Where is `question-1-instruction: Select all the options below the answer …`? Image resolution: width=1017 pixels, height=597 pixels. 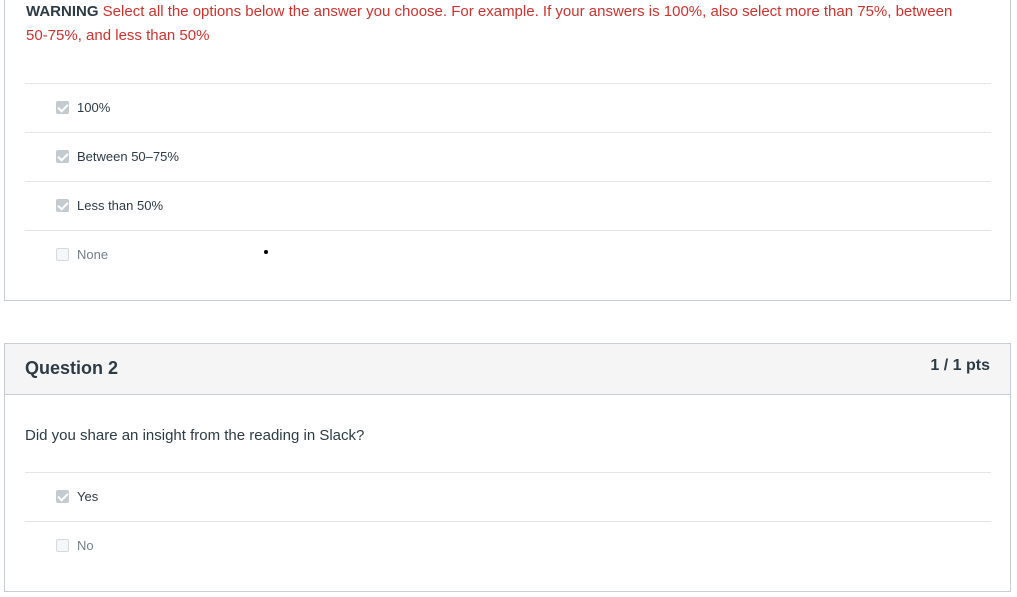 question-1-instruction: Select all the options below the answer … is located at coordinates (489, 23).